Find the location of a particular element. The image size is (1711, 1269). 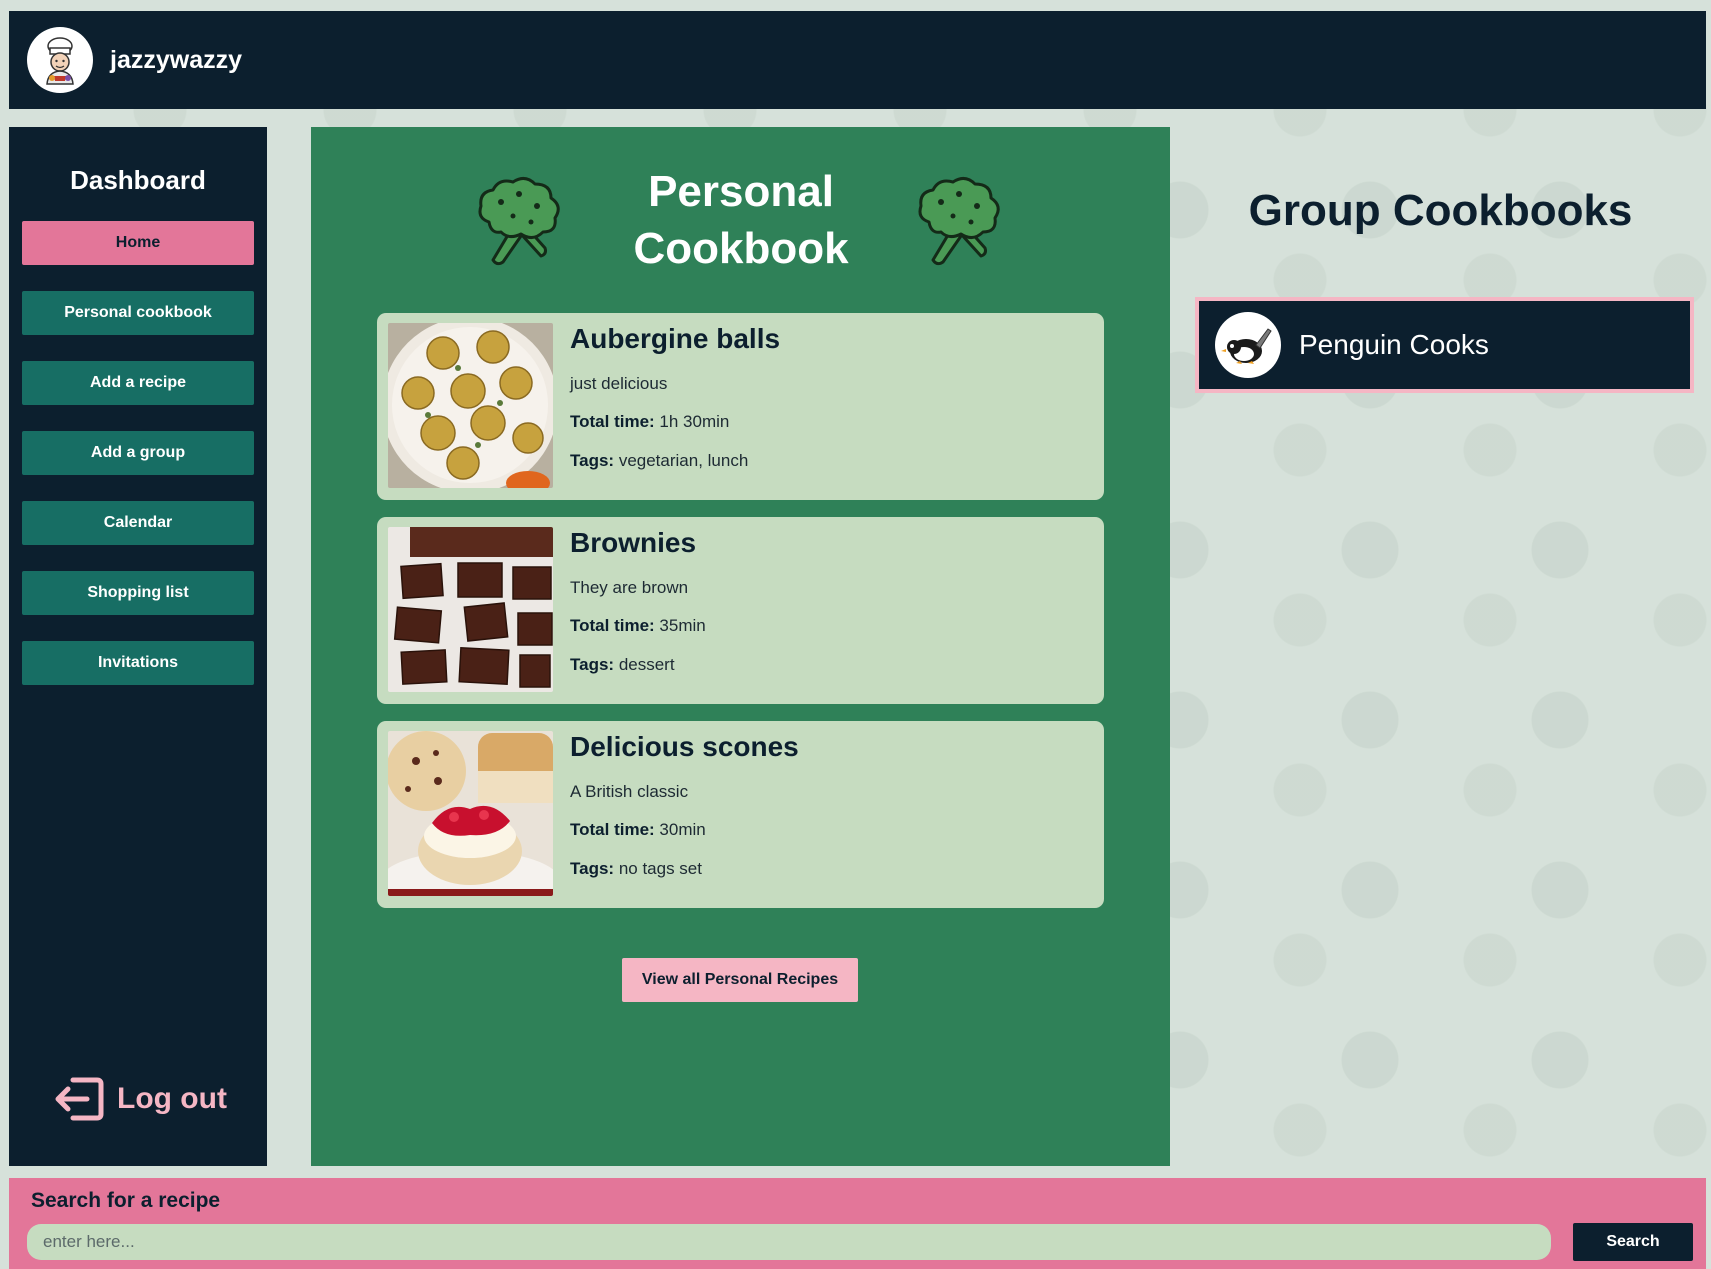

recipe-tags: Tags: vegetarian, lunch is located at coordinates (659, 461).